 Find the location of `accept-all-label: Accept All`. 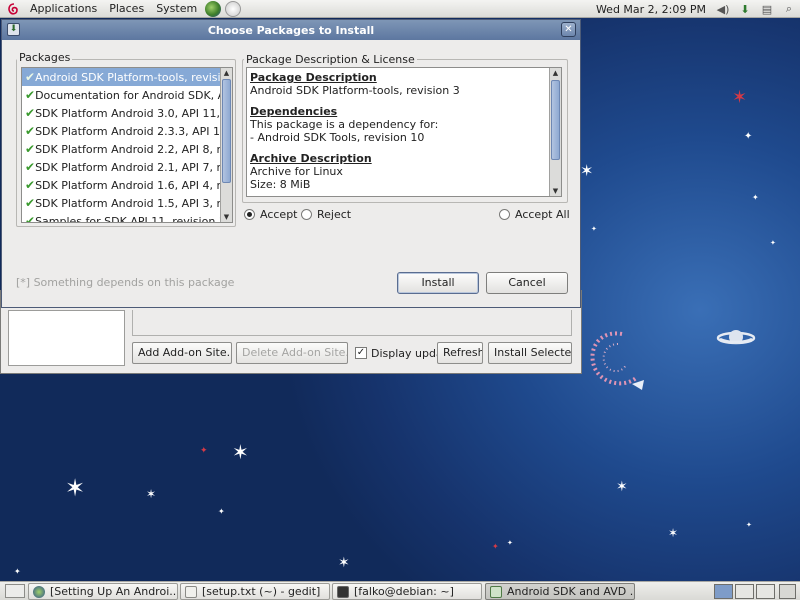

accept-all-label: Accept All is located at coordinates (542, 214).